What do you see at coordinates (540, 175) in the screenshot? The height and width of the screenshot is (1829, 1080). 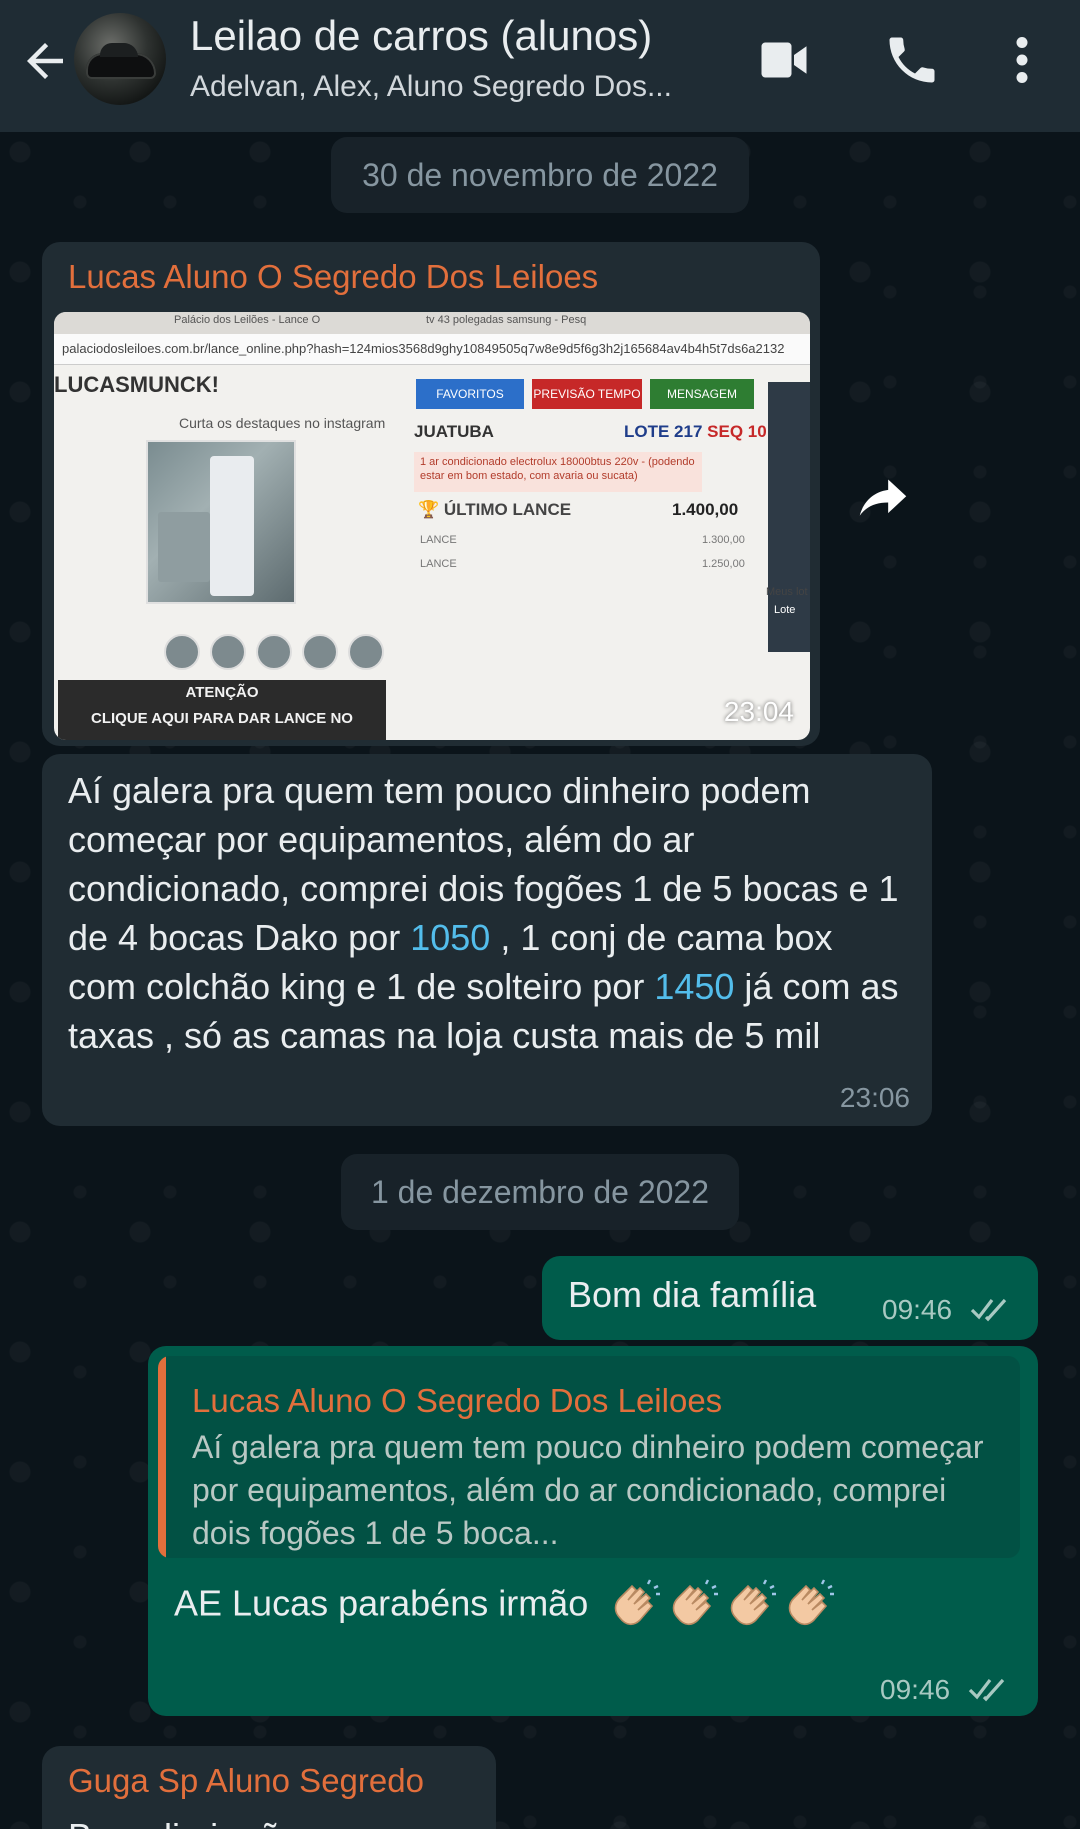 I see `date-divider: 30 de novembro de 2022` at bounding box center [540, 175].